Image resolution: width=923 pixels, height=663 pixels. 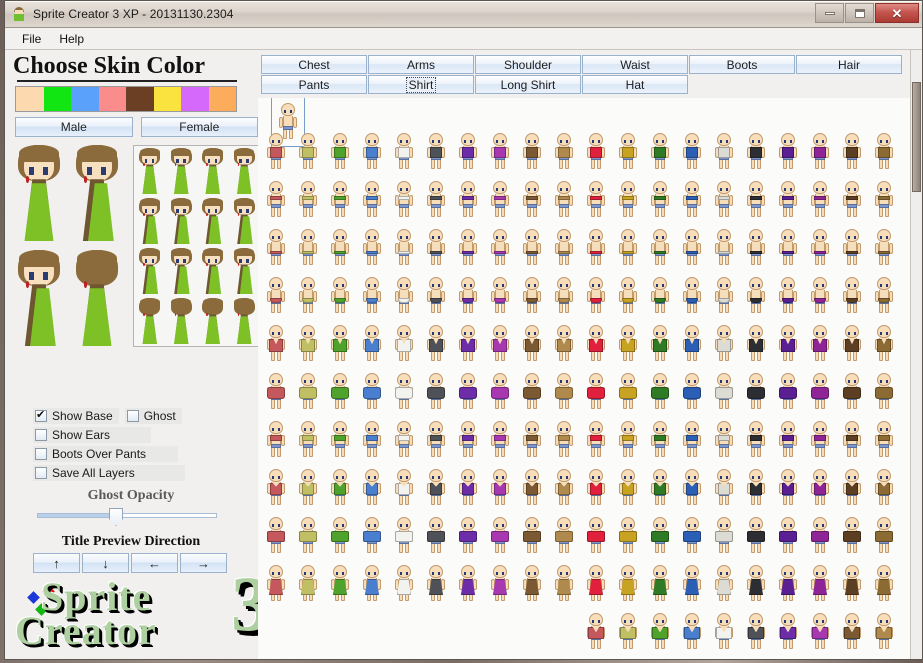 What do you see at coordinates (199, 127) in the screenshot?
I see `female-button: Female` at bounding box center [199, 127].